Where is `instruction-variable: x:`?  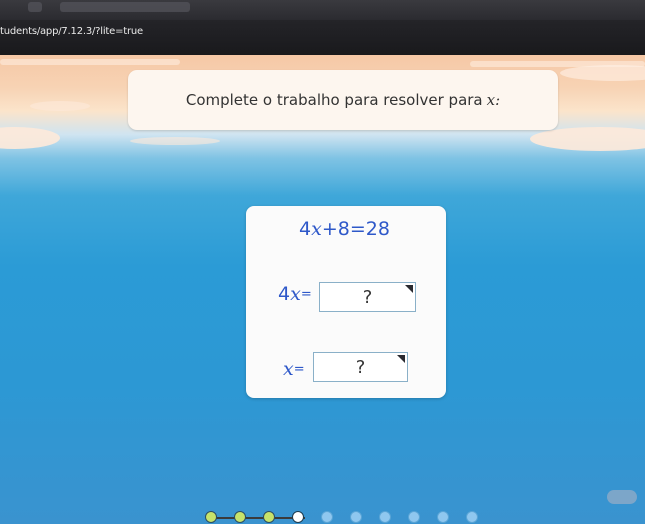 instruction-variable: x: is located at coordinates (493, 100).